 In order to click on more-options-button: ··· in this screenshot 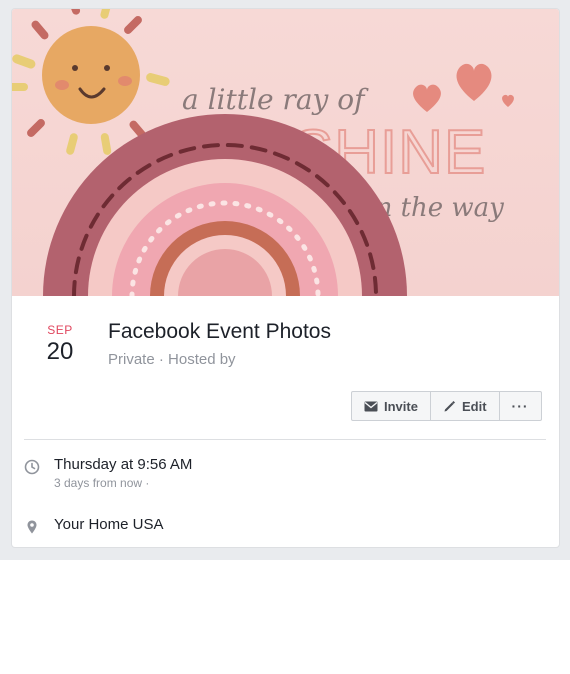, I will do `click(520, 406)`.